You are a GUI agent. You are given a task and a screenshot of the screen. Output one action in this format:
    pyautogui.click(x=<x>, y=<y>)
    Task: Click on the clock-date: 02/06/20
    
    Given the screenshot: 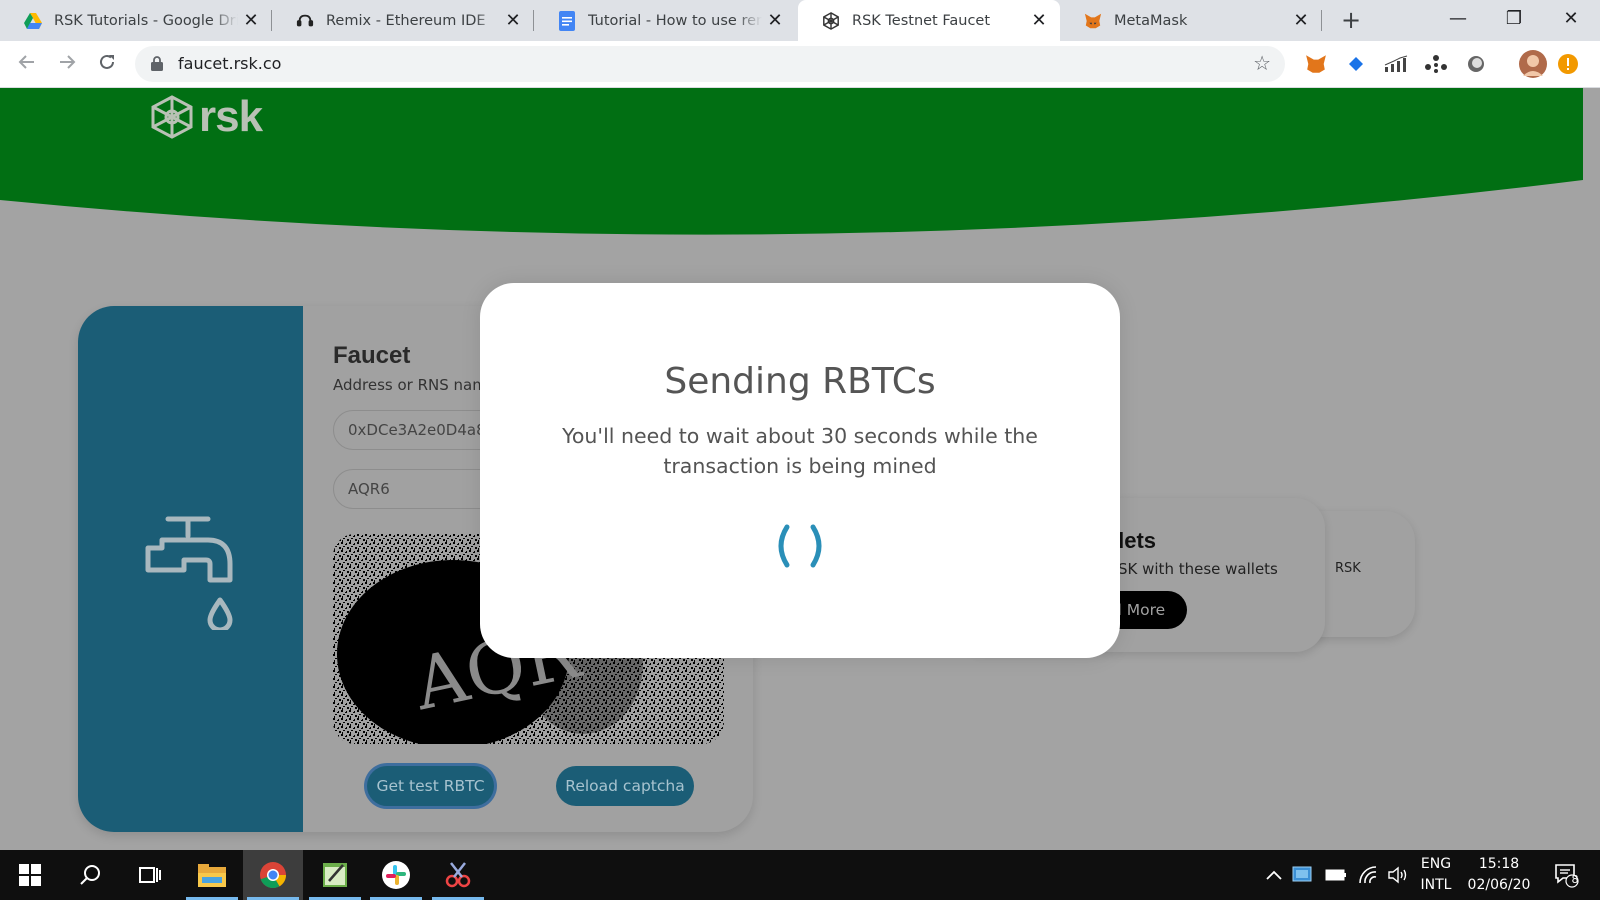 What is the action you would take?
    pyautogui.click(x=1499, y=885)
    